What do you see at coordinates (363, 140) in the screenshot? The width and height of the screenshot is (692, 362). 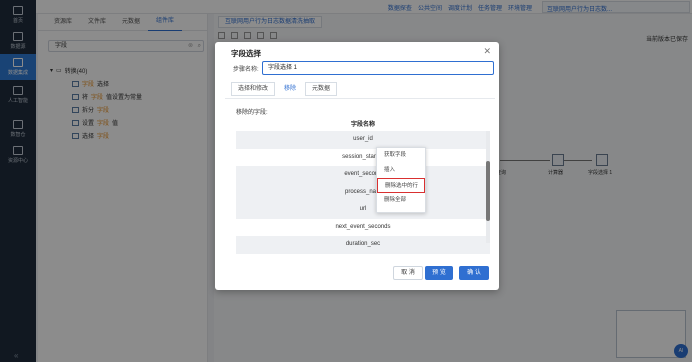 I see `table-row: user_id` at bounding box center [363, 140].